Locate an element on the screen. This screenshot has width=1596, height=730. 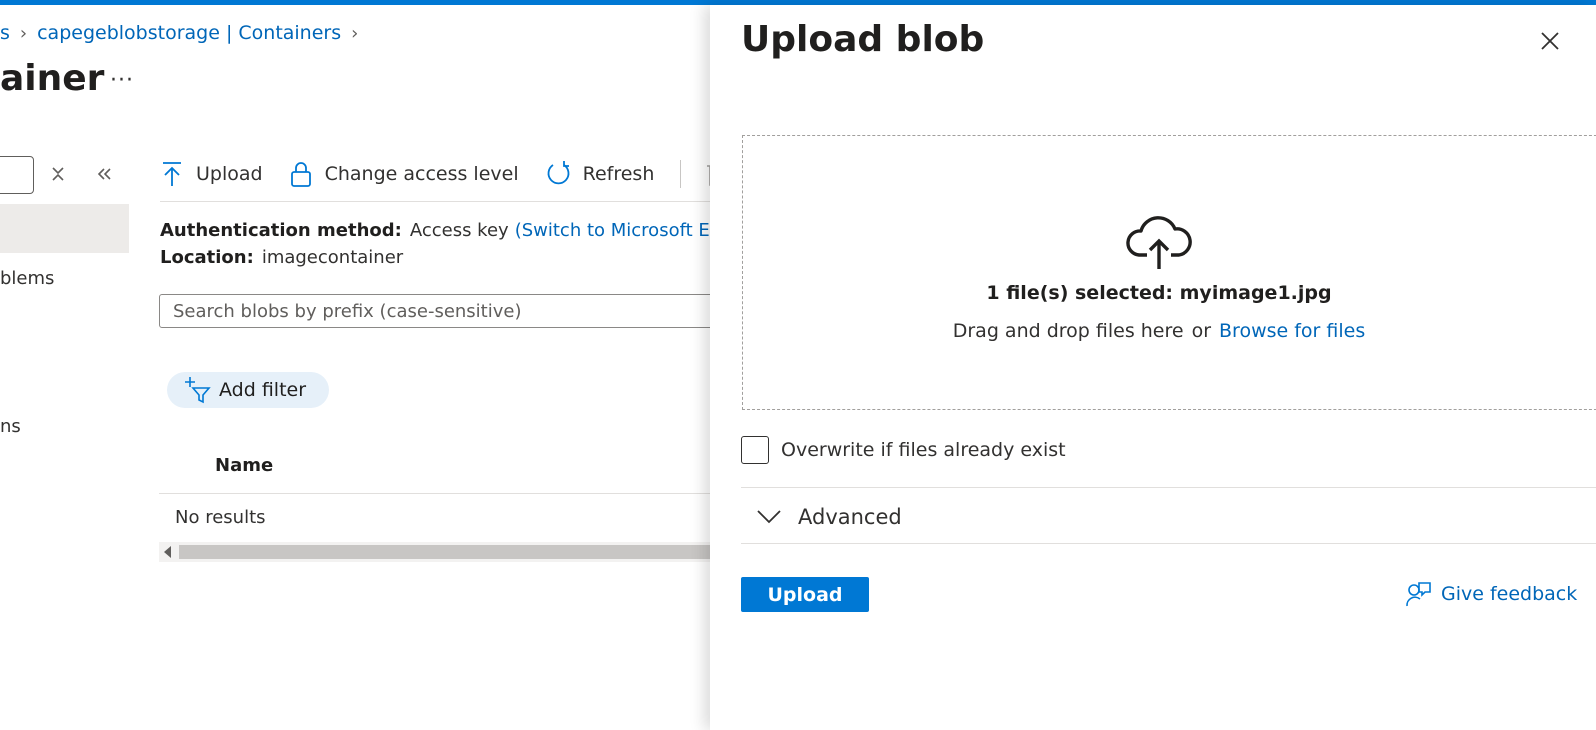
upload-toolbar-button: Upload is located at coordinates (211, 174).